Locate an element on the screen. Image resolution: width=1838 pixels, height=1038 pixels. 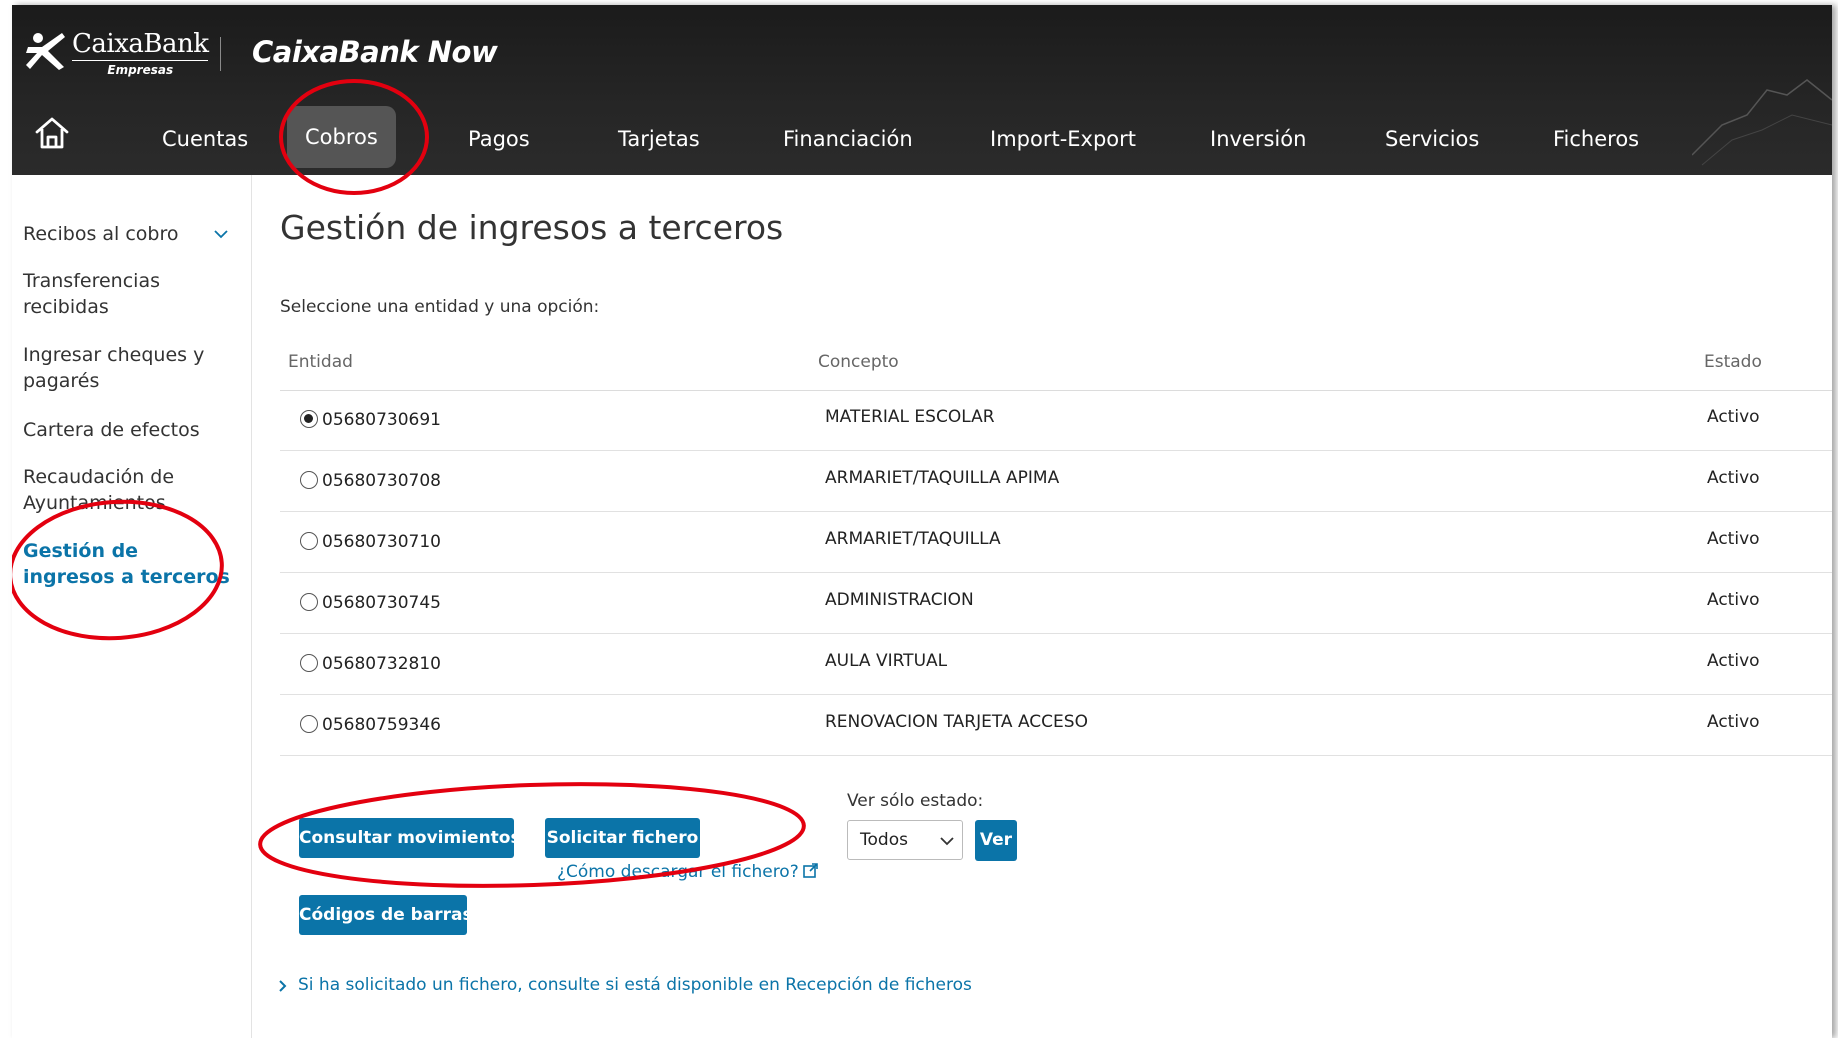
home-icon is located at coordinates (52, 133).